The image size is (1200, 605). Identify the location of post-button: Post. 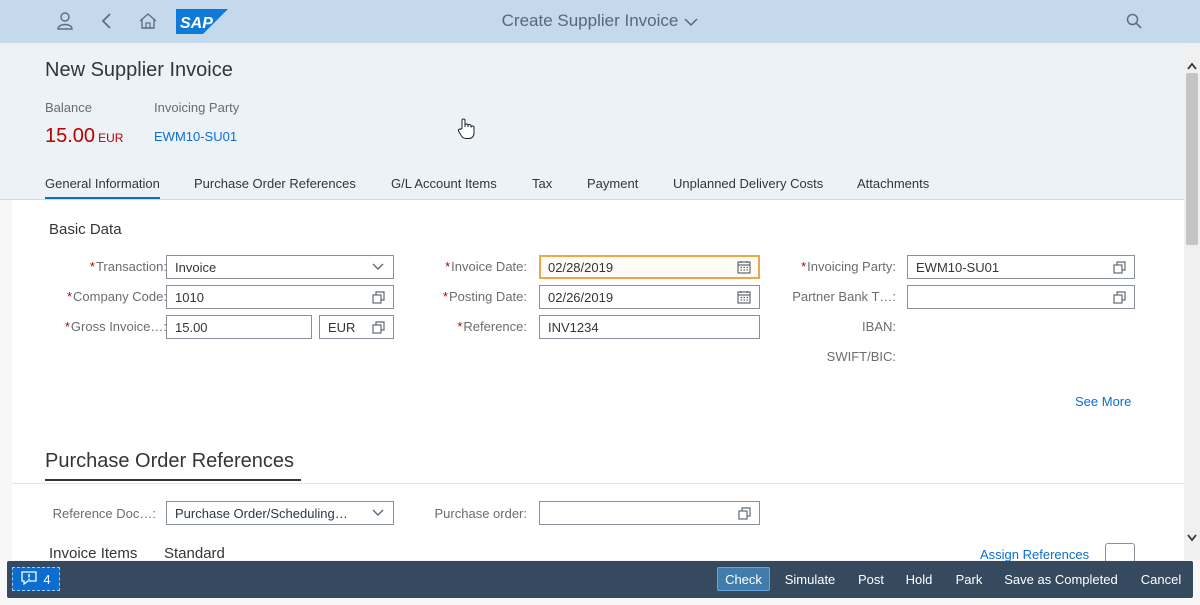
(871, 579).